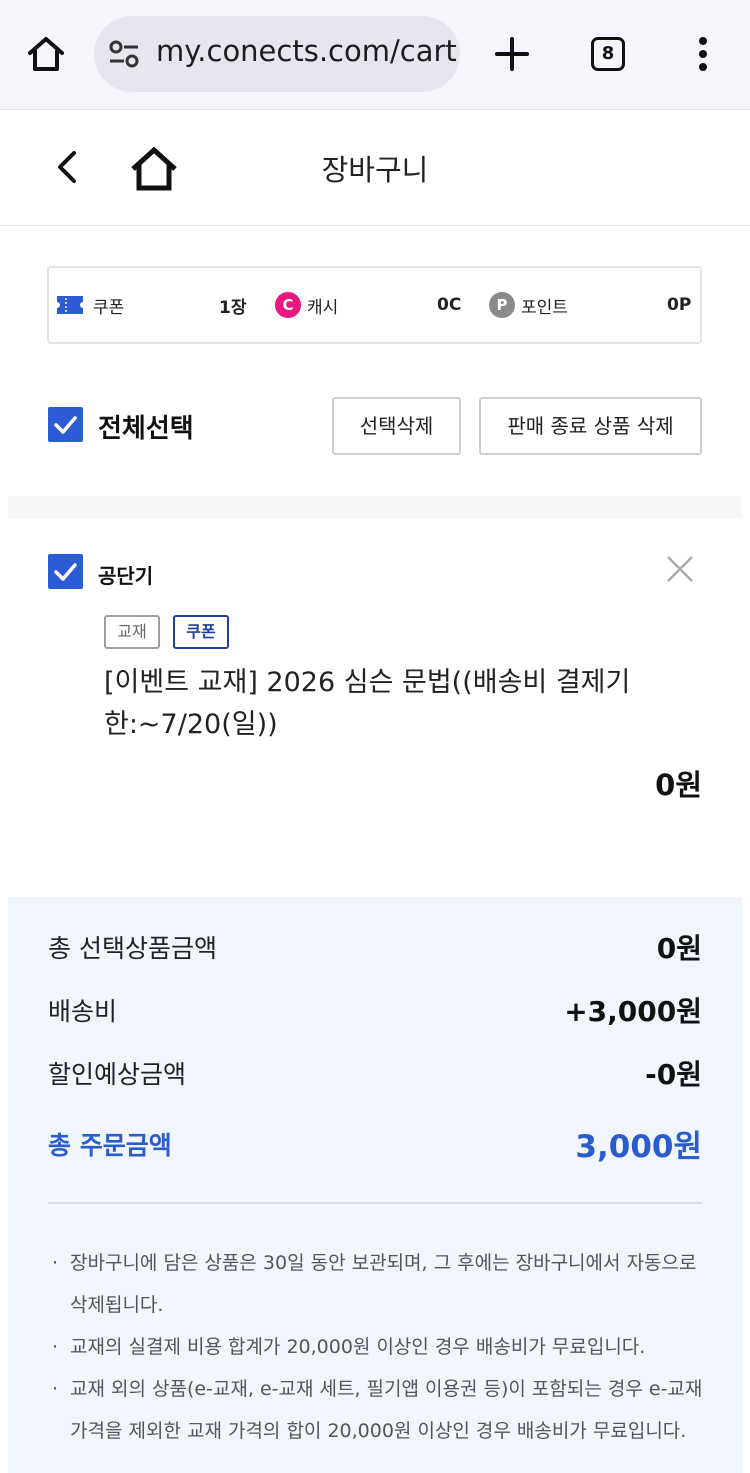  I want to click on browser-toolbar: my.conects.com/cart 8, so click(375, 55).